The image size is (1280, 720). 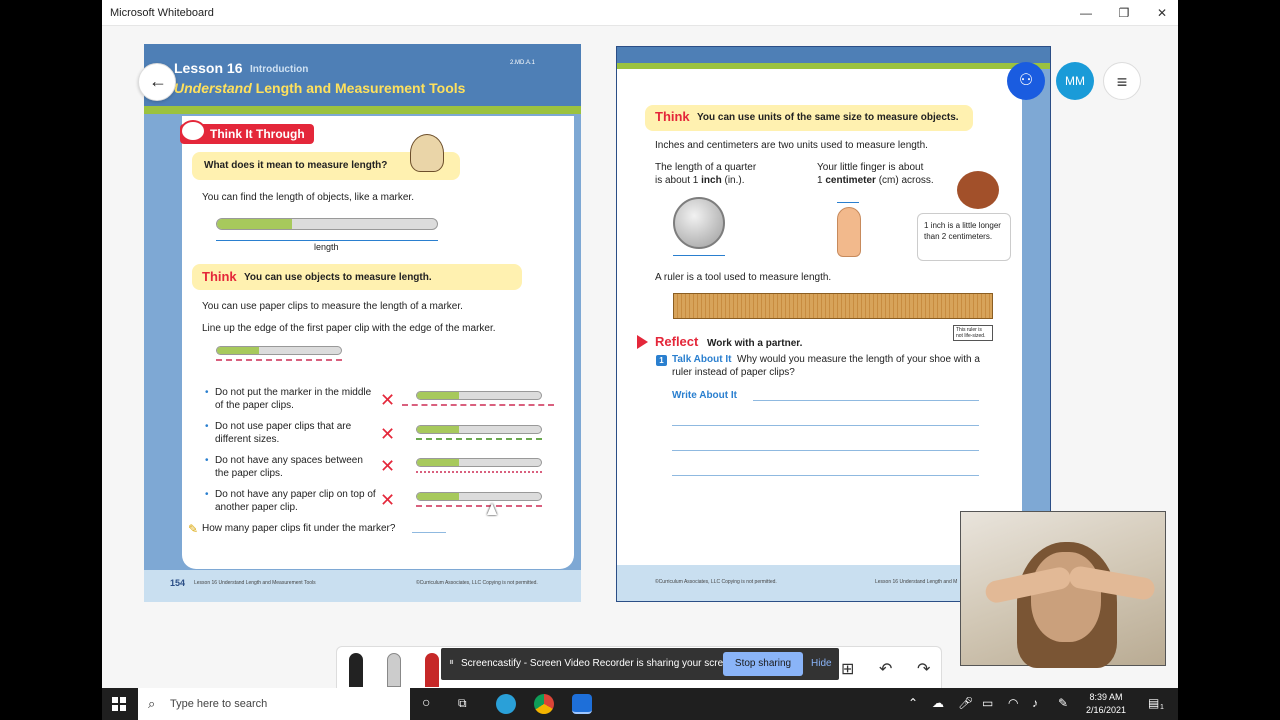 What do you see at coordinates (274, 704) in the screenshot?
I see `taskbar-search: ⌕ Type here to search` at bounding box center [274, 704].